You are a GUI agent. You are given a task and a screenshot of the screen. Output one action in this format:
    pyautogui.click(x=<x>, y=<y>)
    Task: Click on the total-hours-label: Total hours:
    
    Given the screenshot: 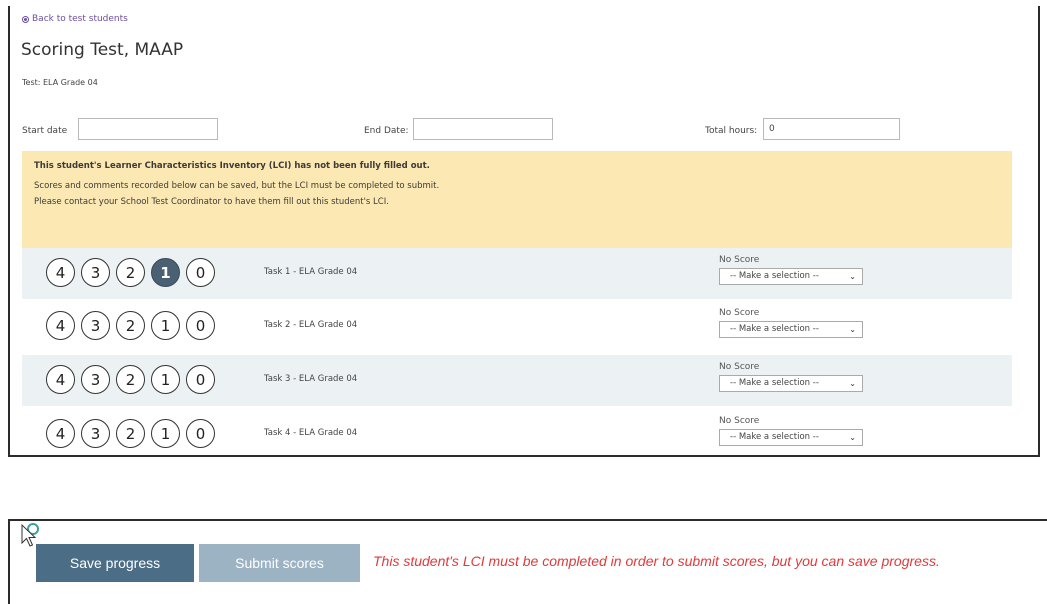 What is the action you would take?
    pyautogui.click(x=731, y=131)
    